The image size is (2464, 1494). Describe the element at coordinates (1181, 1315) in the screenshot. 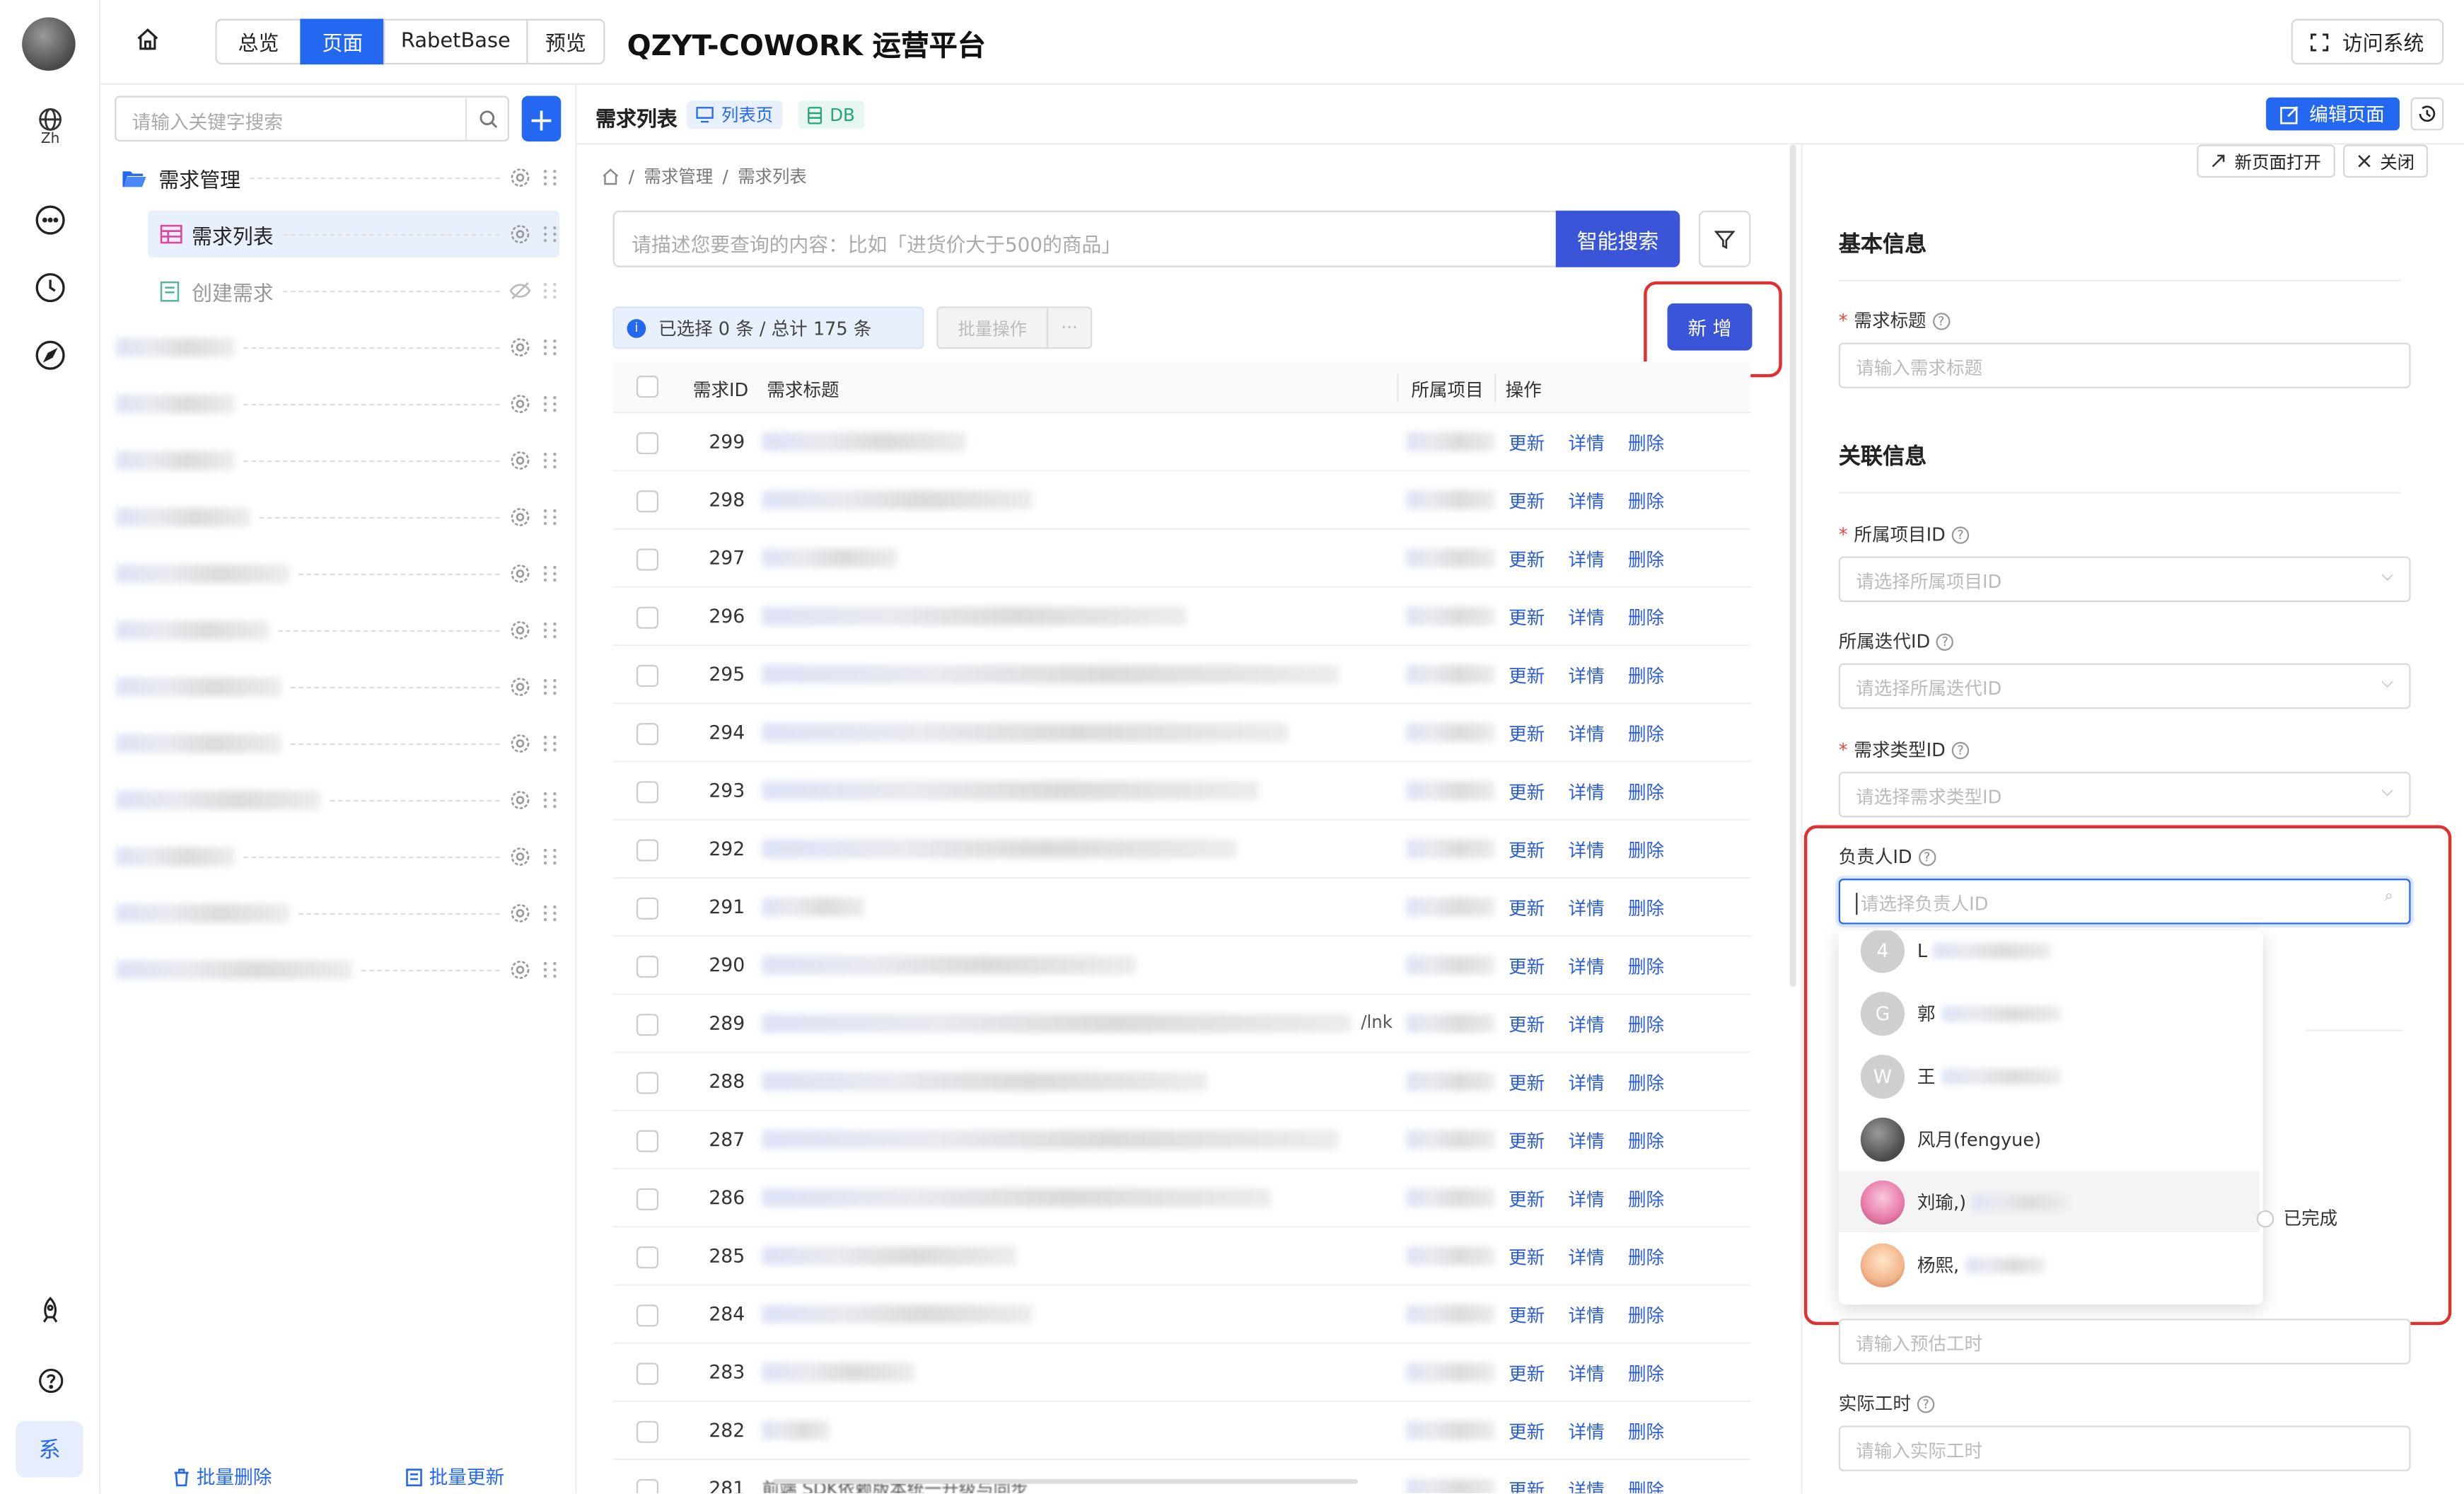

I see `table-row: 284 更新 详情 删除` at that location.